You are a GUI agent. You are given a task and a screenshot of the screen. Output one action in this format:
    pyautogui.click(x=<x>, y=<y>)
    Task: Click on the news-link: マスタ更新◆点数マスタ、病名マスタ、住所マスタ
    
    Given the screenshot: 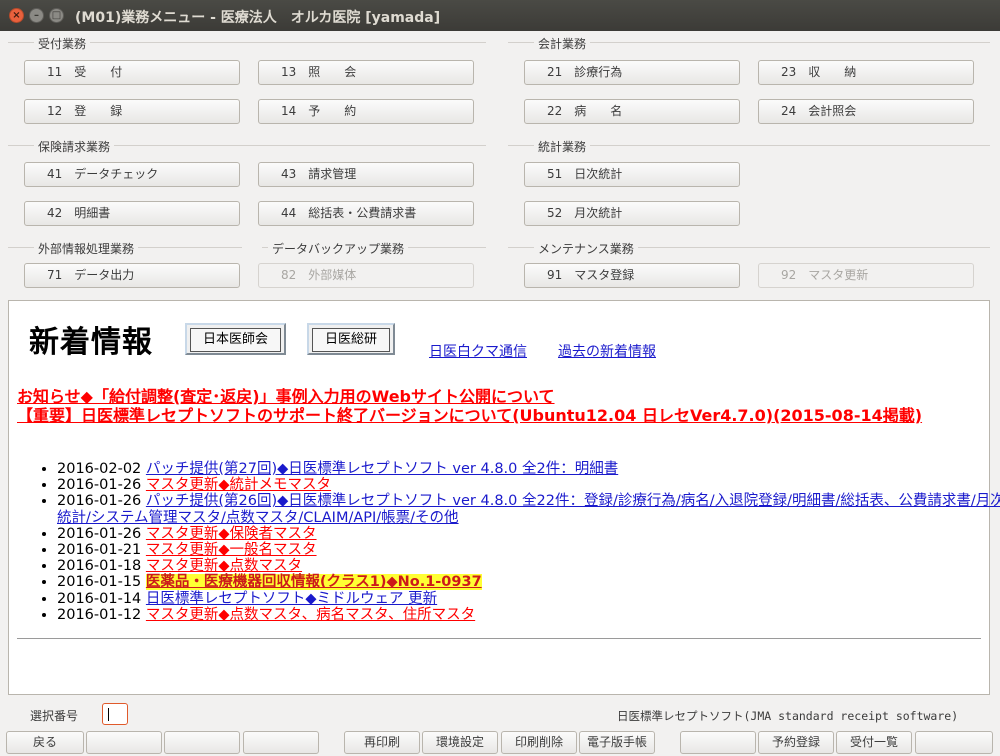 What is the action you would take?
    pyautogui.click(x=310, y=615)
    